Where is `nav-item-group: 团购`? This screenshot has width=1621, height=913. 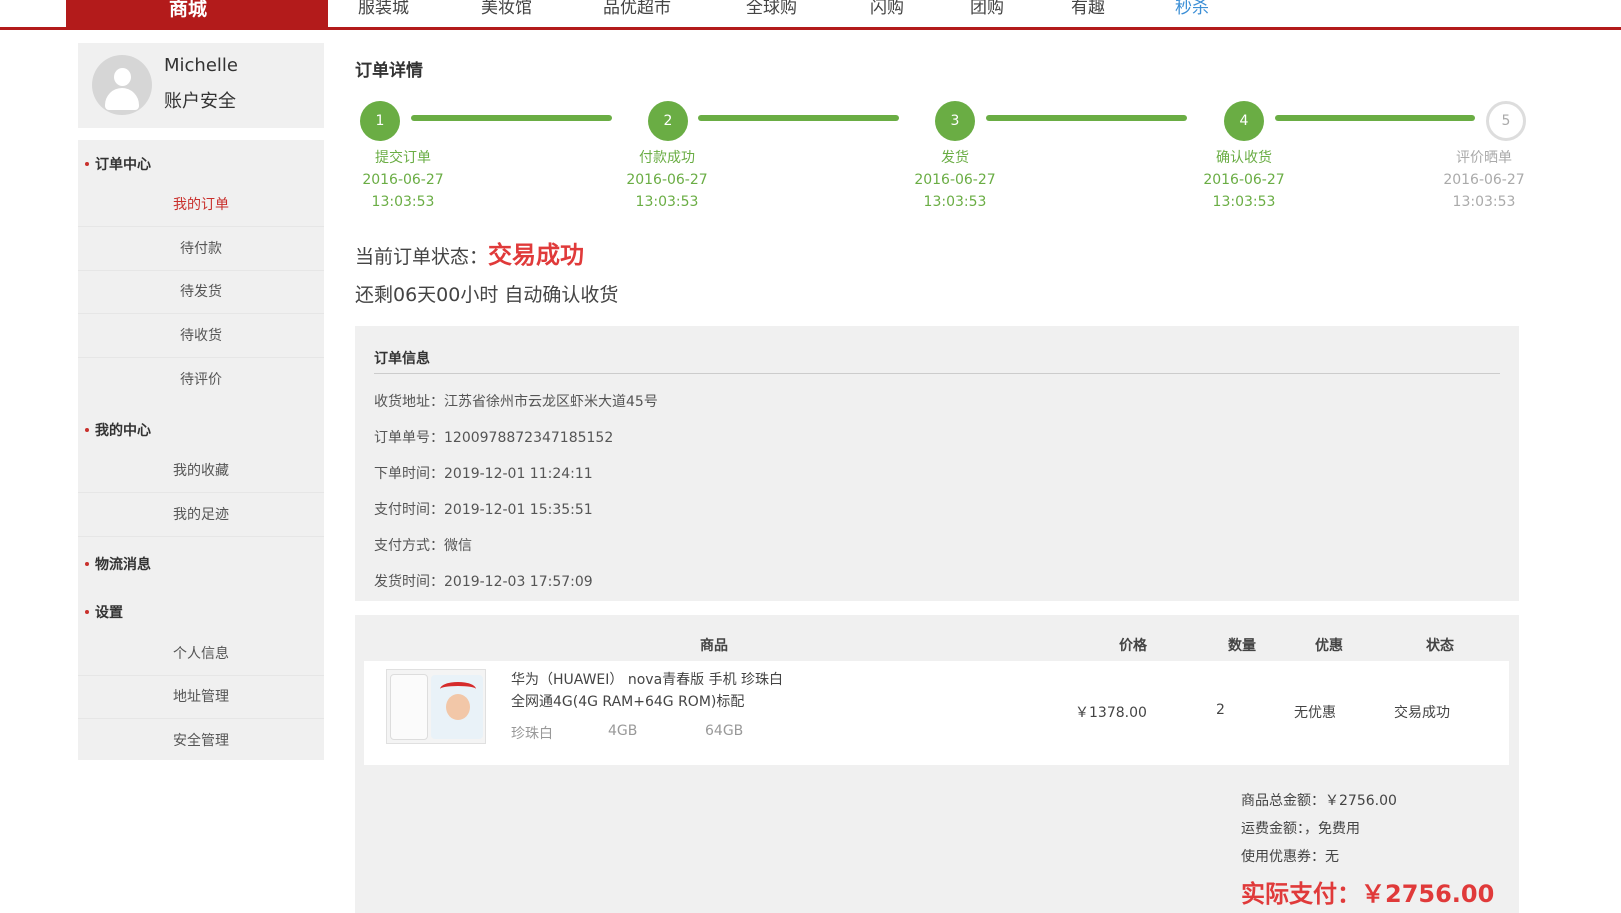 nav-item-group: 团购 is located at coordinates (987, 9).